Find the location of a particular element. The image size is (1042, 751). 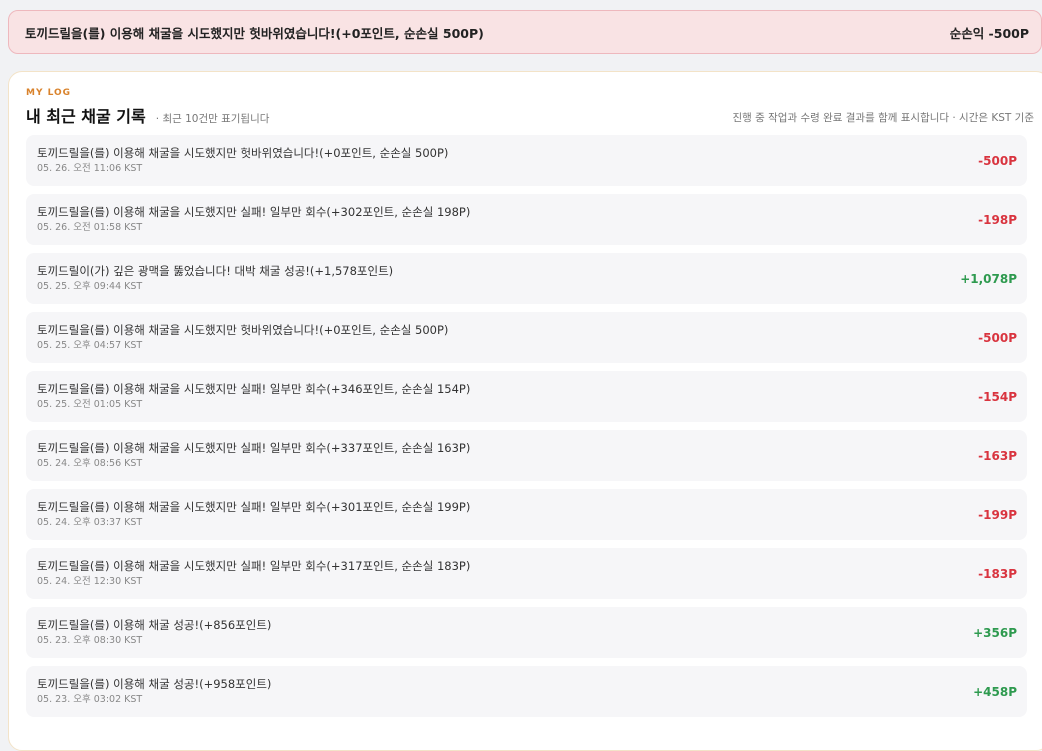

log-item-time: 05. 25. 오후 04:57 KST is located at coordinates (90, 345).